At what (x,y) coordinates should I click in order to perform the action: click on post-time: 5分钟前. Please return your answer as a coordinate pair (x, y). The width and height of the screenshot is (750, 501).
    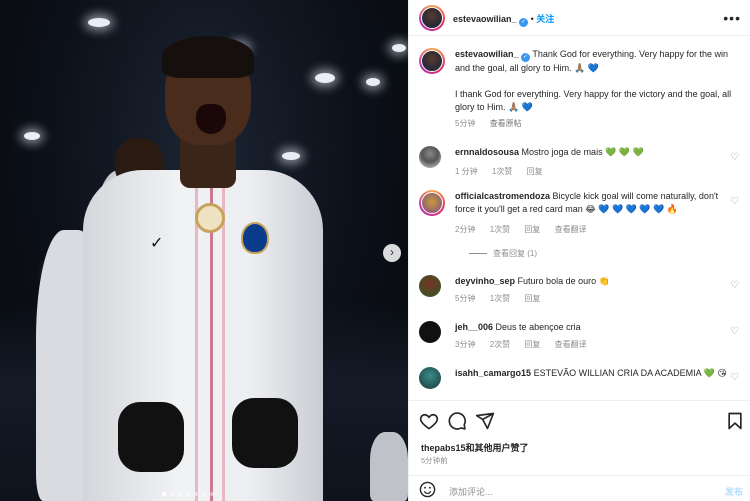
    Looking at the image, I should click on (434, 460).